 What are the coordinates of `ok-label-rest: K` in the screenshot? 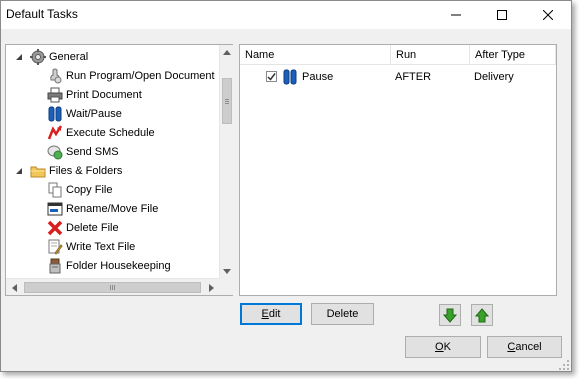 It's located at (447, 347).